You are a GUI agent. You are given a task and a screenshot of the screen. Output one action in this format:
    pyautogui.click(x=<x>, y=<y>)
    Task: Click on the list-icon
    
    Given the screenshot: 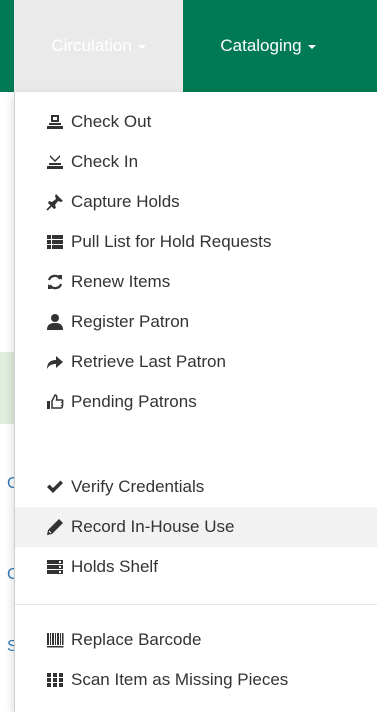 What is the action you would take?
    pyautogui.click(x=55, y=242)
    